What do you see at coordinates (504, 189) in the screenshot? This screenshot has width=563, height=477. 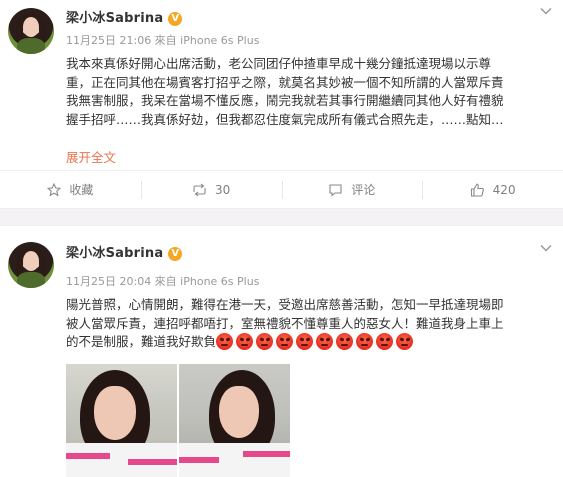 I see `like-count: 420` at bounding box center [504, 189].